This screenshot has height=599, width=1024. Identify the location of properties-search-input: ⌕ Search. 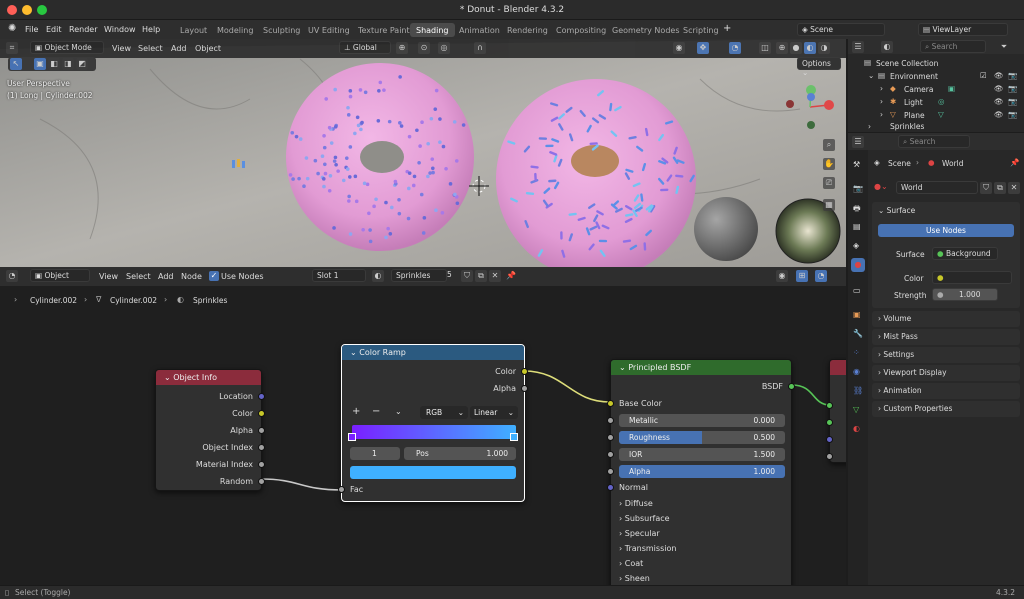
(934, 141).